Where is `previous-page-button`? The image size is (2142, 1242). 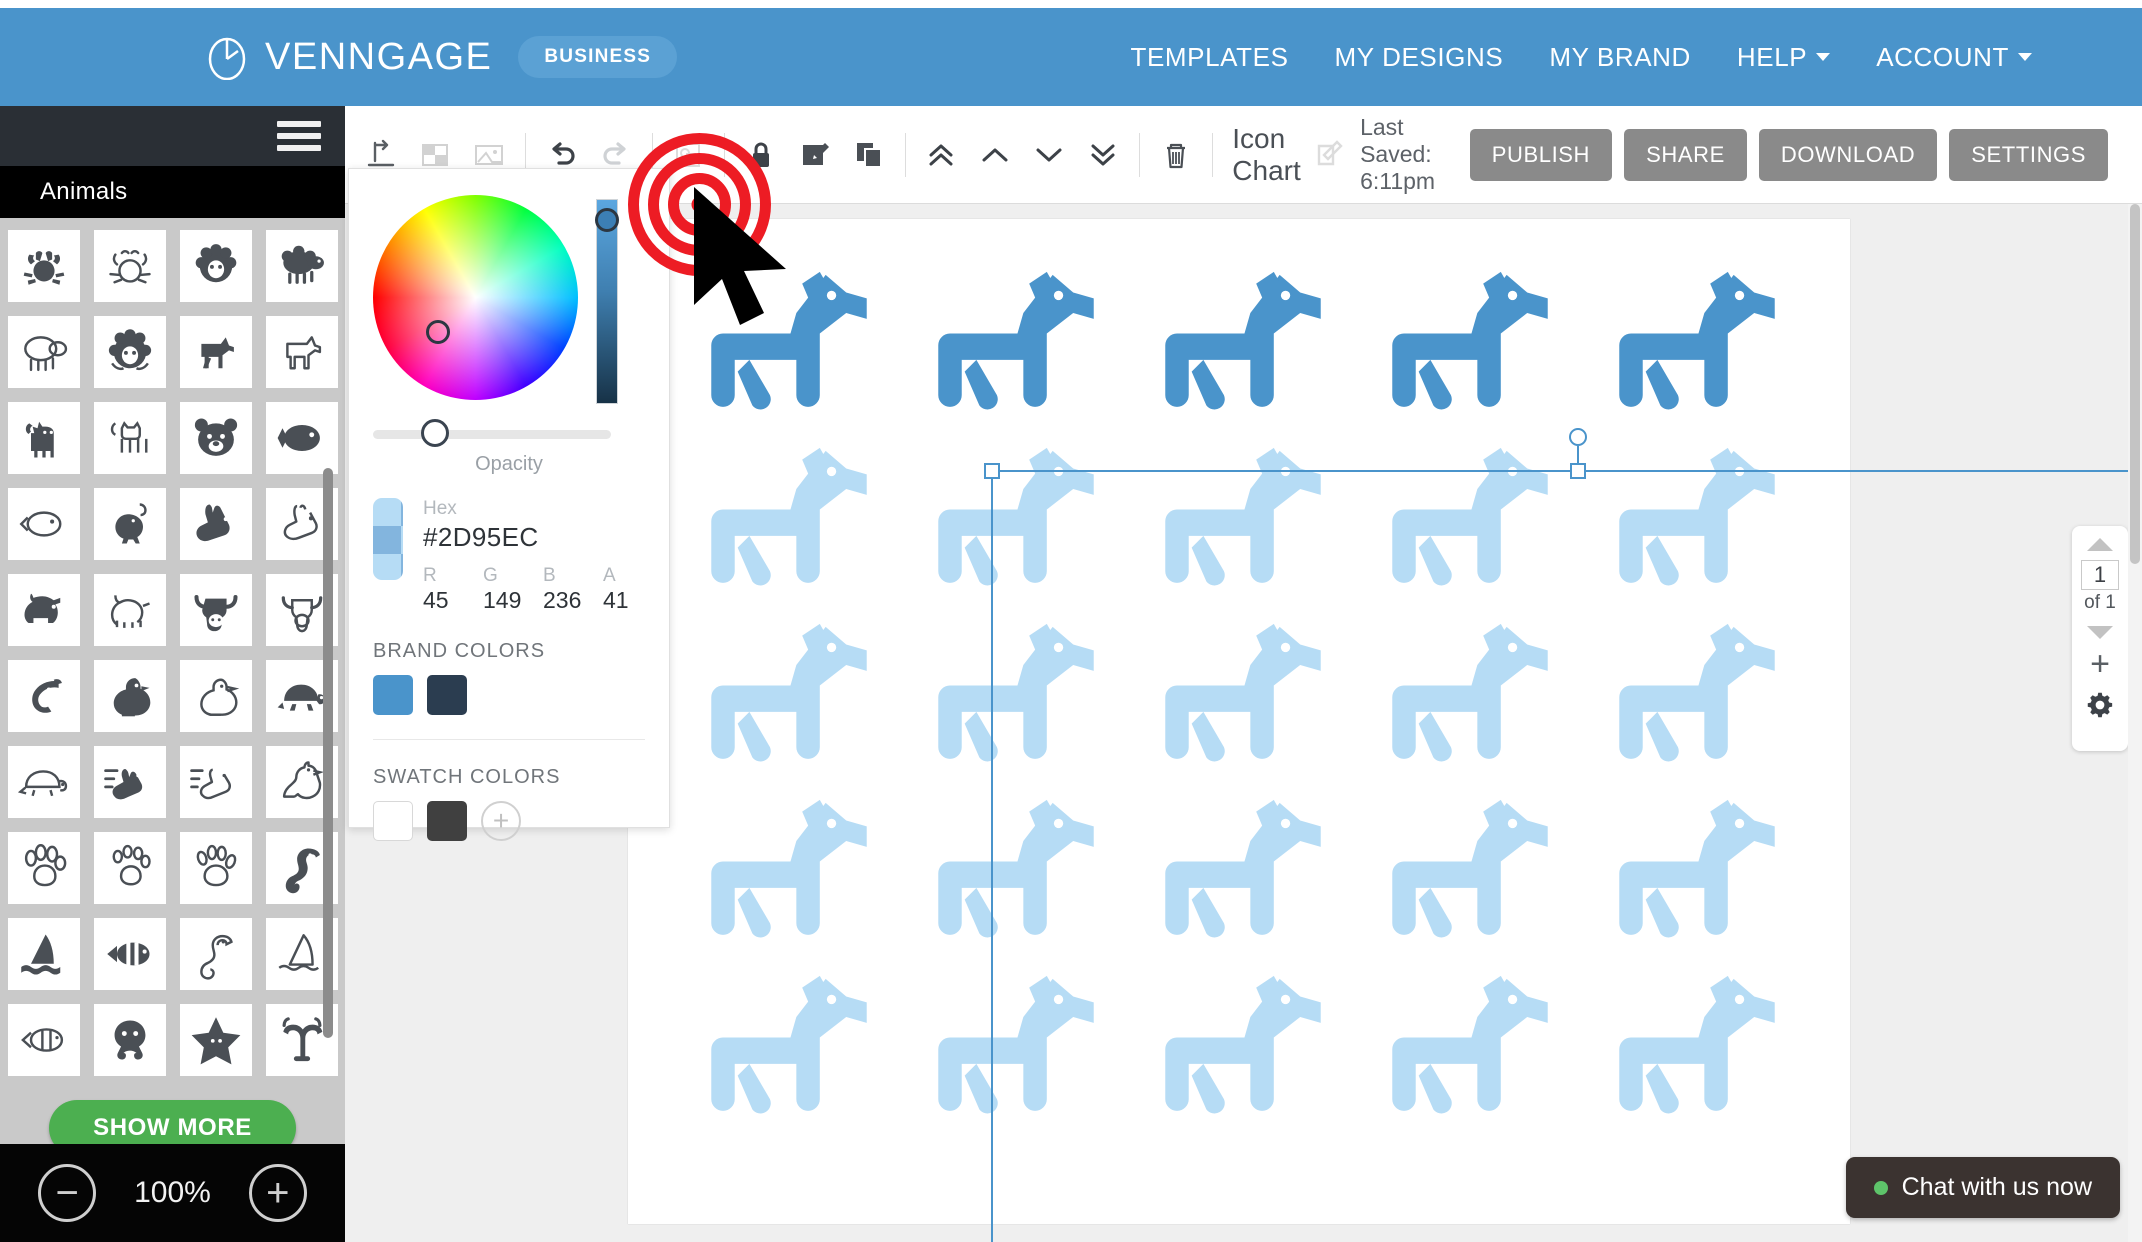 previous-page-button is located at coordinates (2100, 544).